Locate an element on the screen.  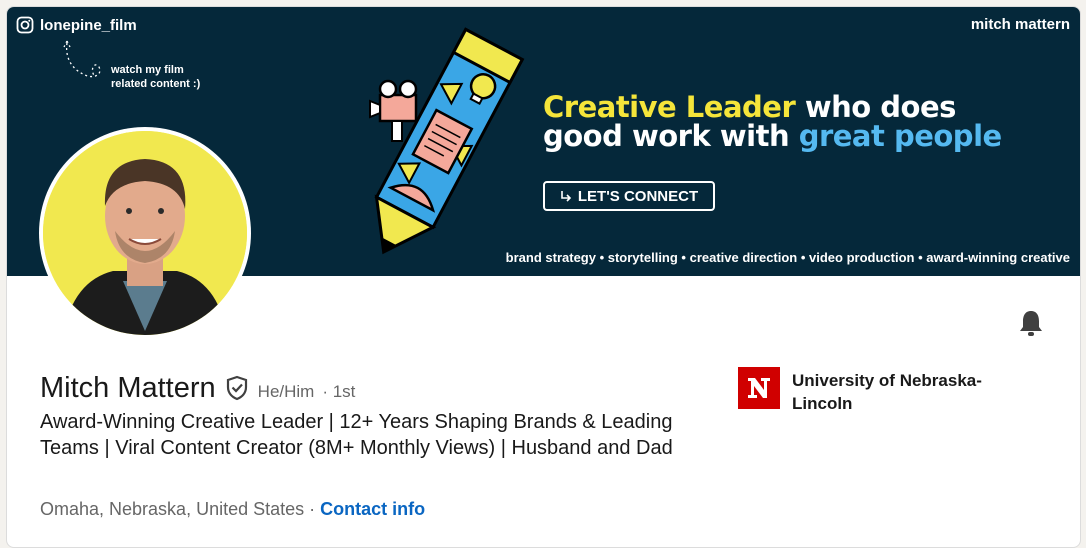
location: Omaha, Nebraska, United States is located at coordinates (172, 509).